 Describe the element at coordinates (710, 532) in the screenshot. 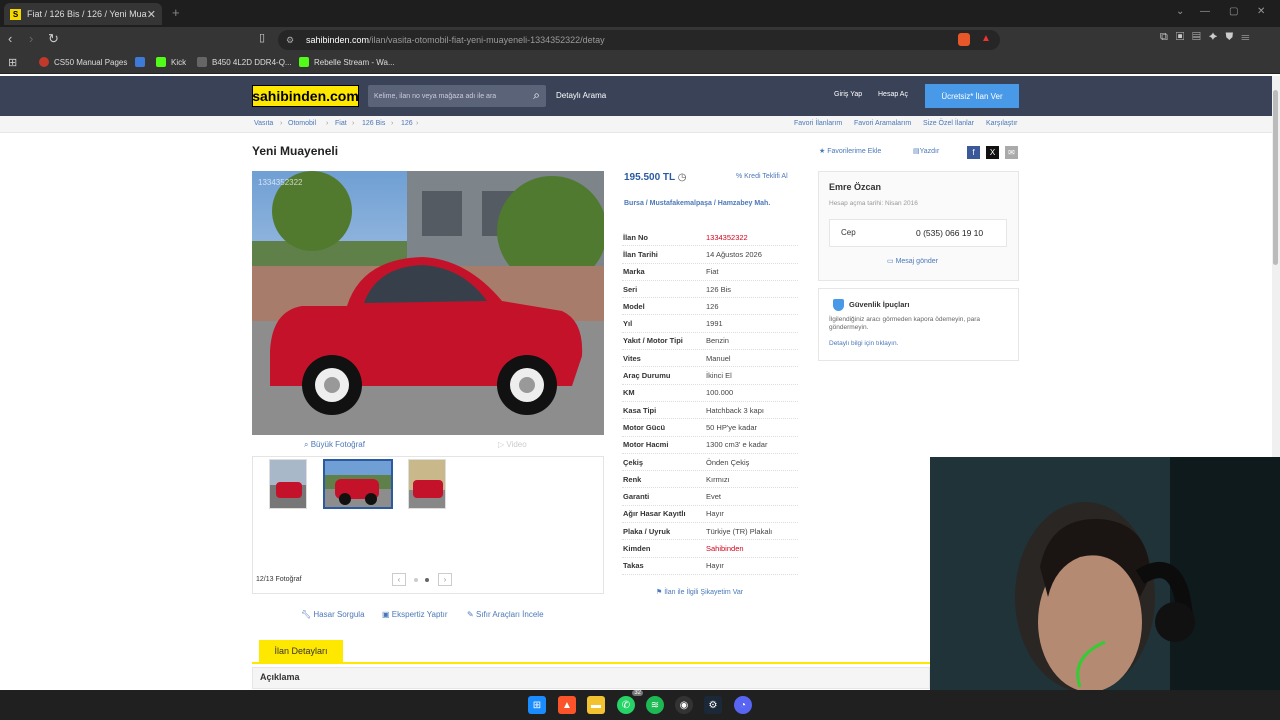

I see `detail-row: Plaka / Uyruk Türkiye (TR) Plakalı` at that location.